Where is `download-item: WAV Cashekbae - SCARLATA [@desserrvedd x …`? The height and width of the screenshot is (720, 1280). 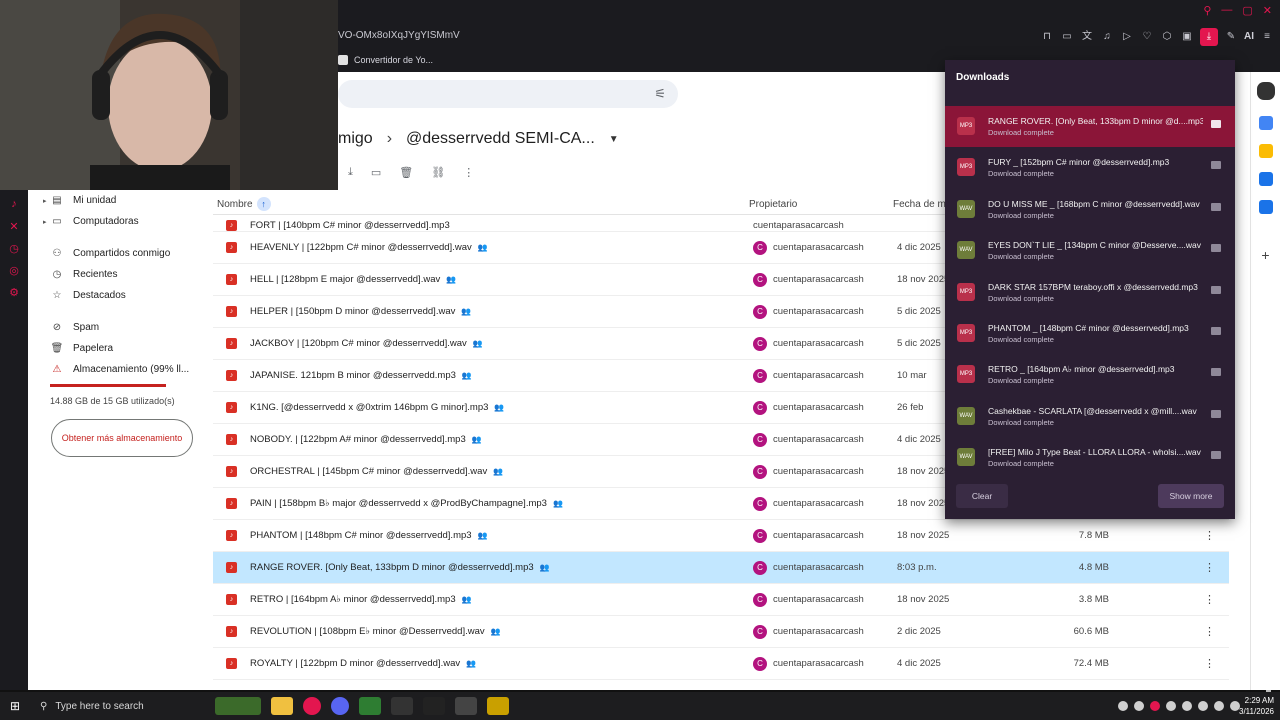
download-item: WAV Cashekbae - SCARLATA [@desserrvedd x … is located at coordinates (1090, 416).